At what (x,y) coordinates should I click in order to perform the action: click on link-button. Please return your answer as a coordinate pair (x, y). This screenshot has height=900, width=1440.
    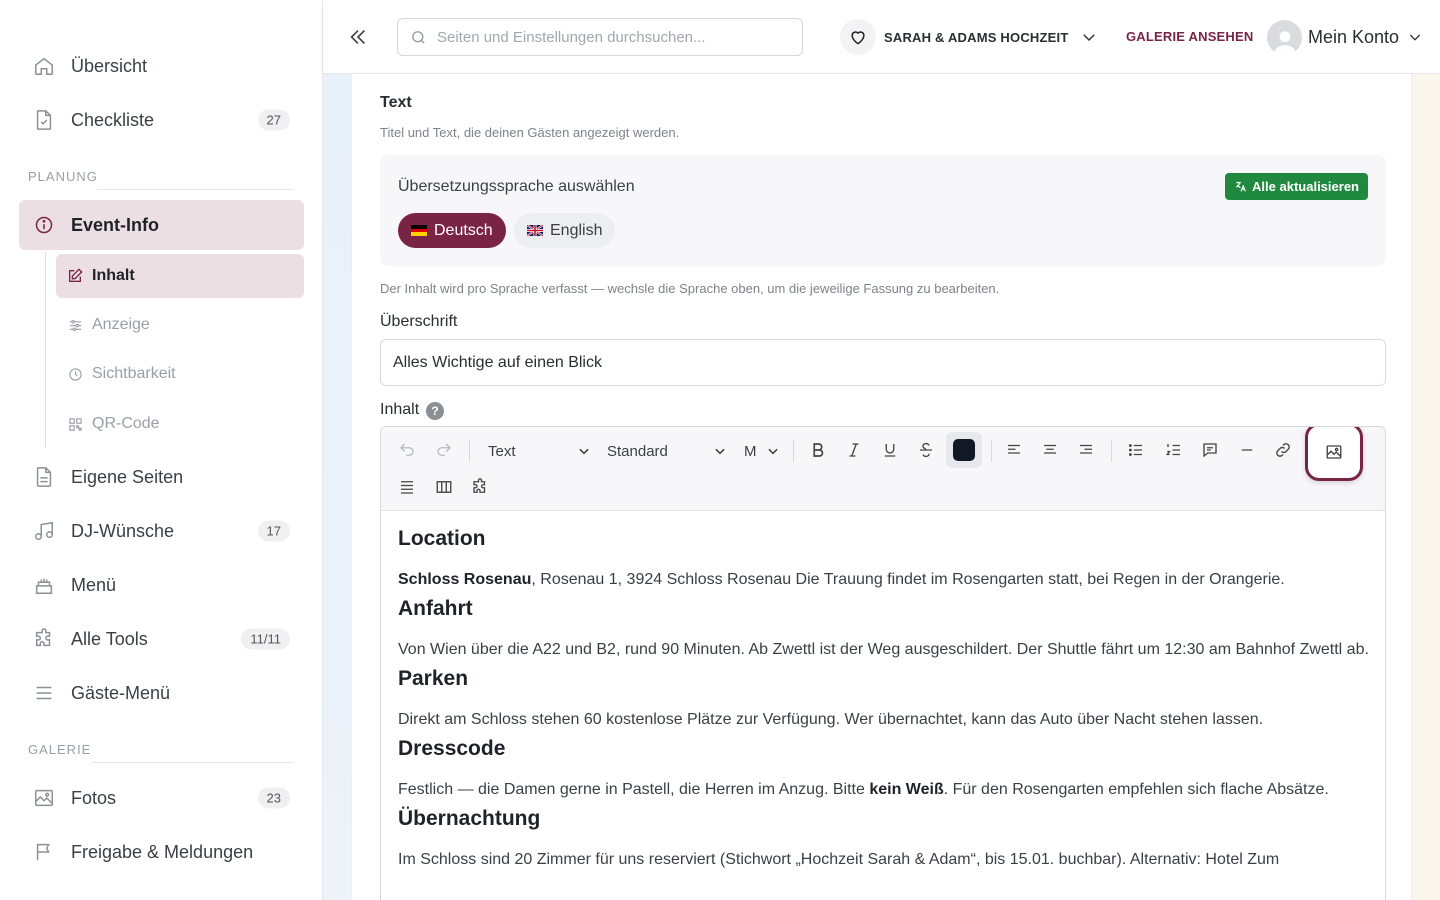
    Looking at the image, I should click on (1283, 450).